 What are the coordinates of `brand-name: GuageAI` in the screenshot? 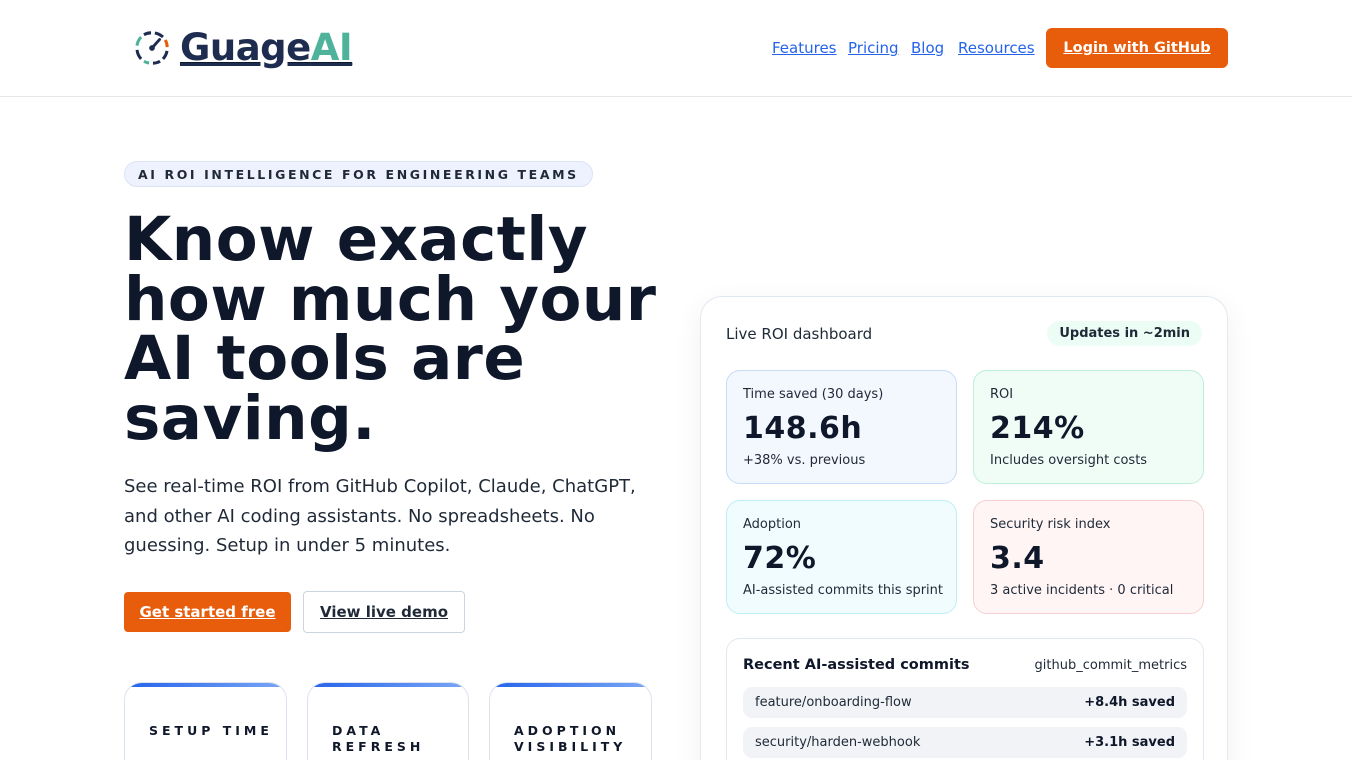 It's located at (266, 47).